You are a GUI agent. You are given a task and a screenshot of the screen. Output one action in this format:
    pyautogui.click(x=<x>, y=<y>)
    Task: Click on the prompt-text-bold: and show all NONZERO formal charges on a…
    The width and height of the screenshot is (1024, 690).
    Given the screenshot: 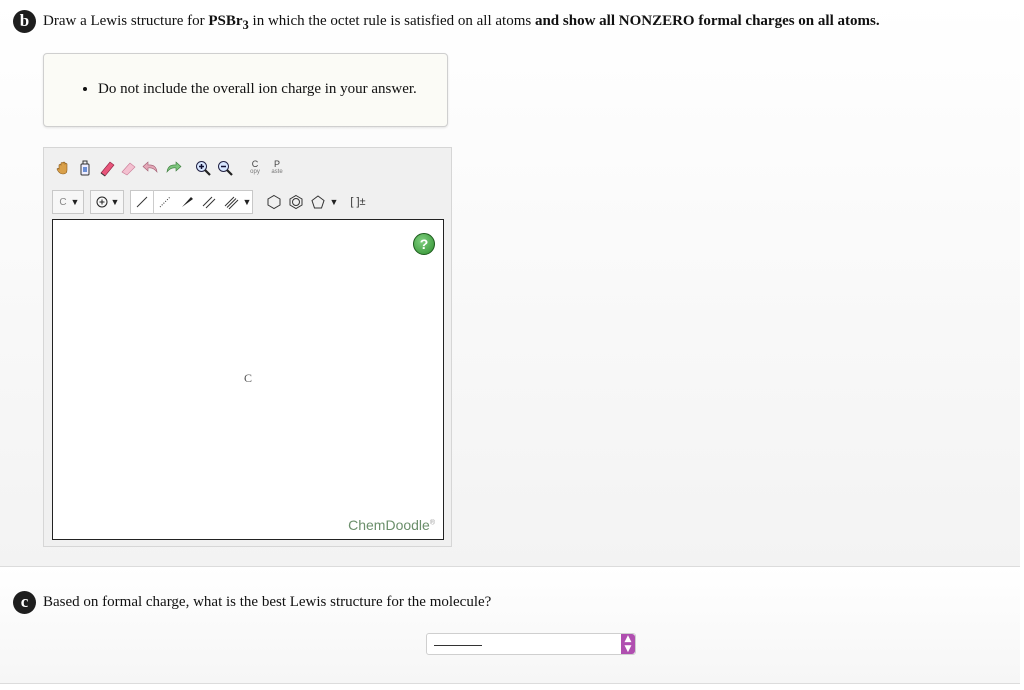 What is the action you would take?
    pyautogui.click(x=707, y=21)
    